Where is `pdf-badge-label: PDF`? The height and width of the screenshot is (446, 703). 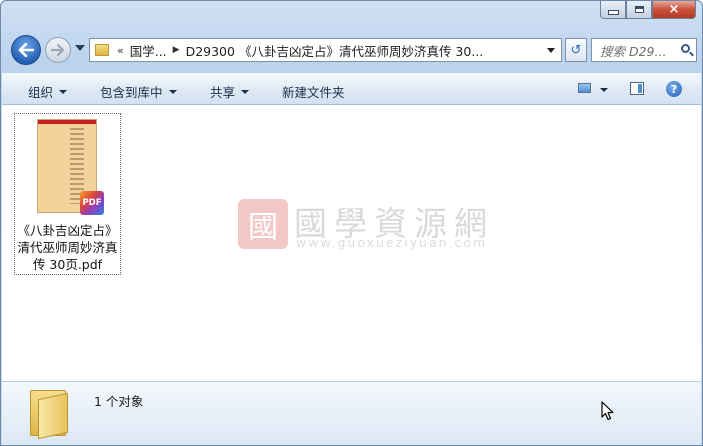 pdf-badge-label: PDF is located at coordinates (92, 203).